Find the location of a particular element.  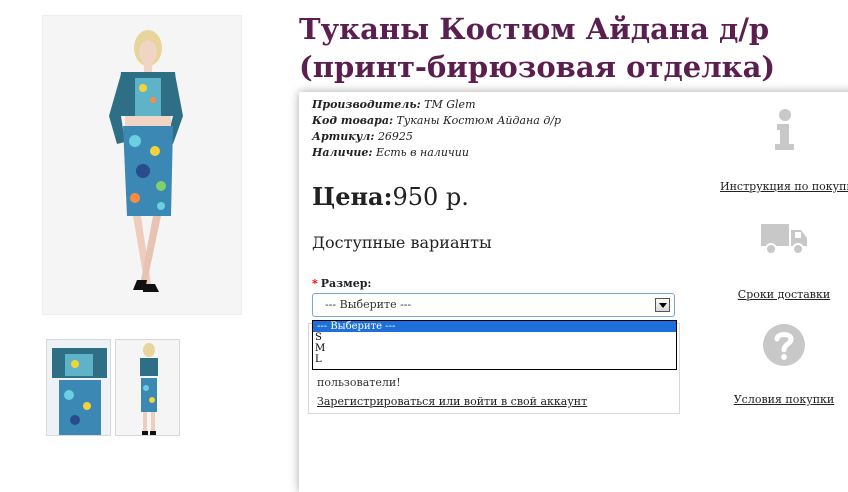

meta-value: 26925 is located at coordinates (395, 136).